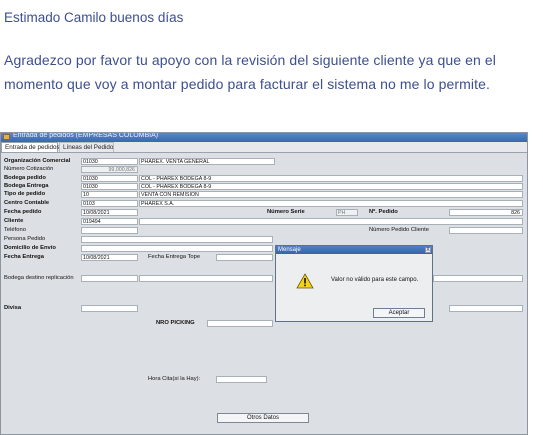 The height and width of the screenshot is (435, 543). I want to click on nro-picking-label: NRO PICKING, so click(175, 323).